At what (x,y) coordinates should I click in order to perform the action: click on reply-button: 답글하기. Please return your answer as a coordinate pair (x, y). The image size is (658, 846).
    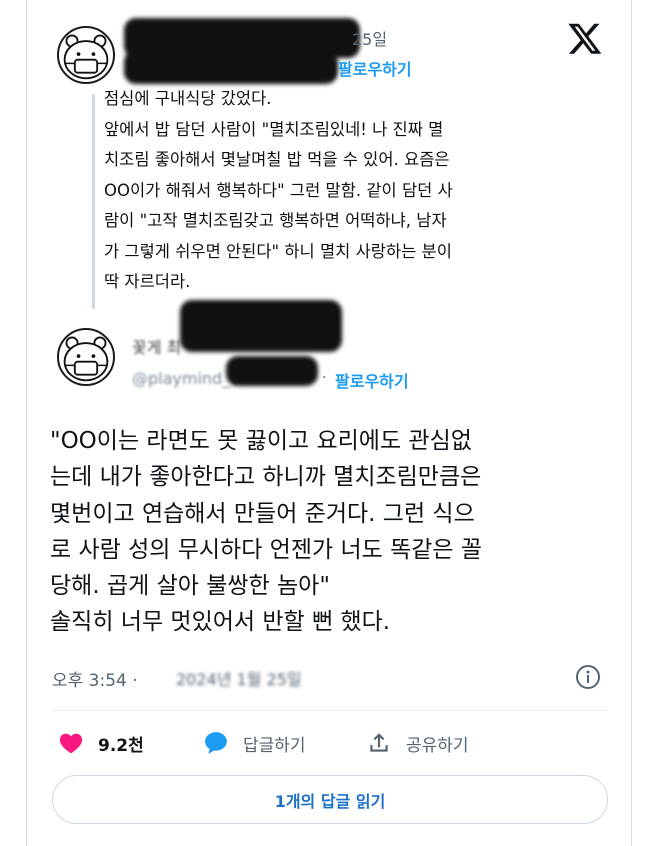
    Looking at the image, I should click on (254, 743).